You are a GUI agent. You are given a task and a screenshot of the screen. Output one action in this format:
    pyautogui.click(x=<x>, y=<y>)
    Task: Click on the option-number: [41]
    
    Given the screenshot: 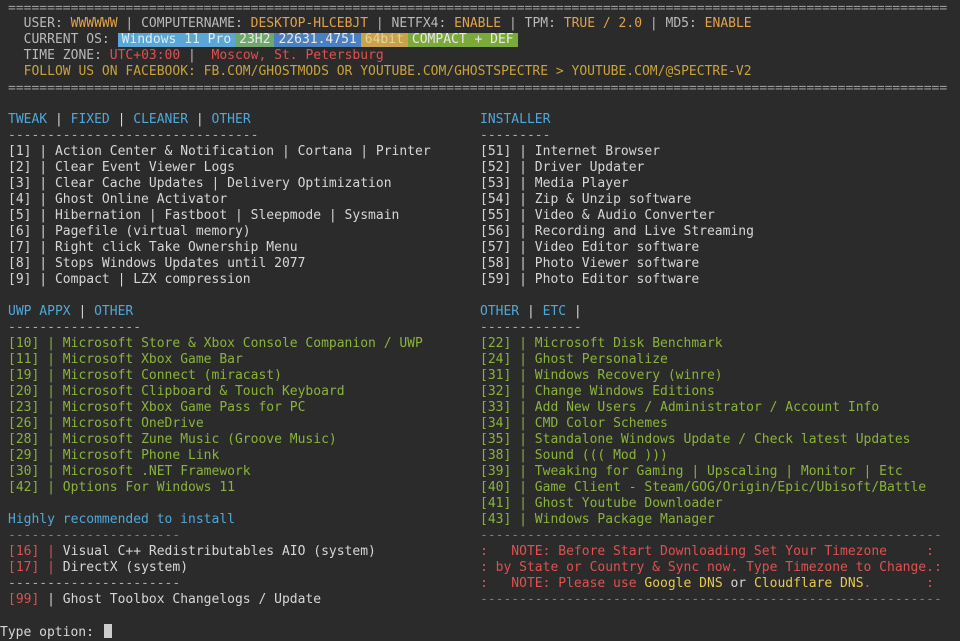 What is the action you would take?
    pyautogui.click(x=496, y=503)
    